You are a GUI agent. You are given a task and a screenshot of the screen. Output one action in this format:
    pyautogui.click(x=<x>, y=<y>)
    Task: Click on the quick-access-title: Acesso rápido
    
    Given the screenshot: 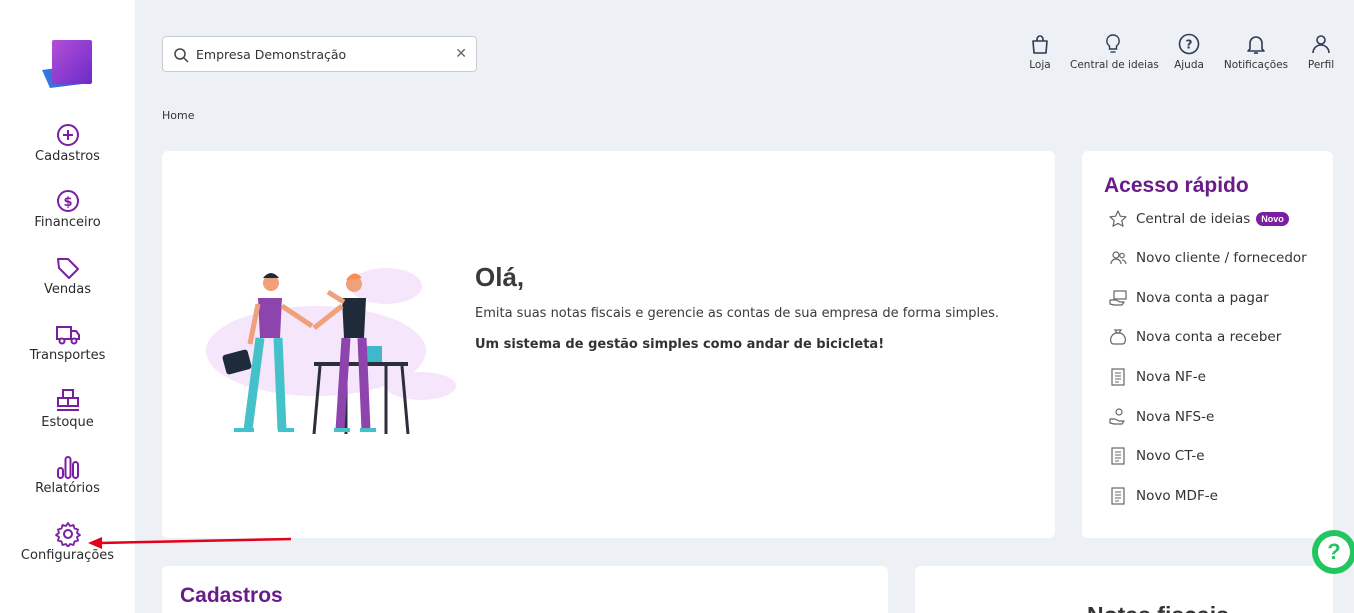 What is the action you would take?
    pyautogui.click(x=1176, y=185)
    